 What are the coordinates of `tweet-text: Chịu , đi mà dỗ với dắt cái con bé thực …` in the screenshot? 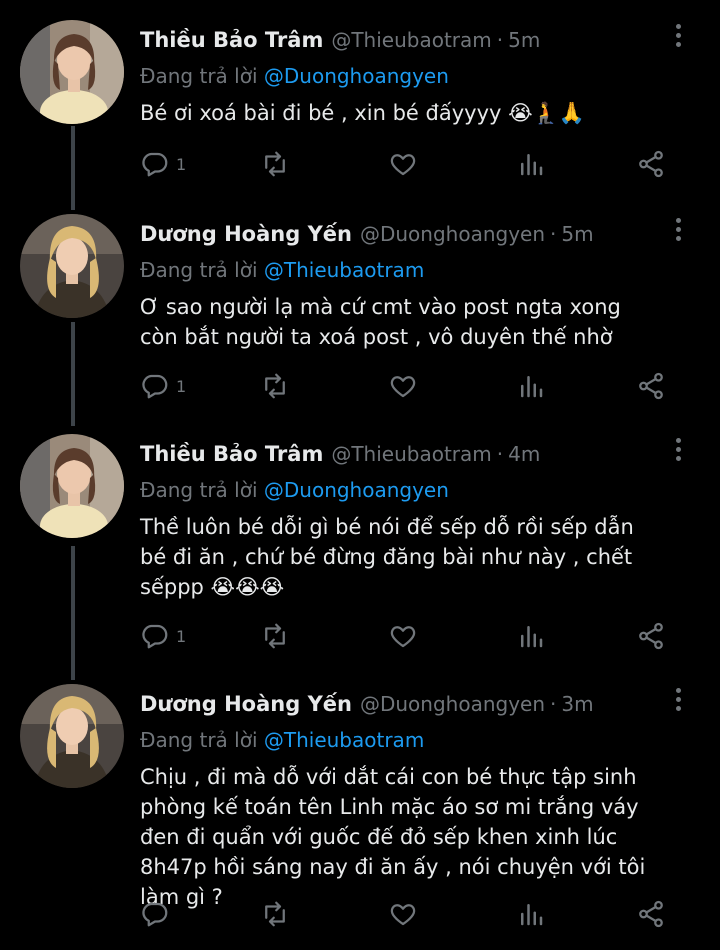 It's located at (393, 837).